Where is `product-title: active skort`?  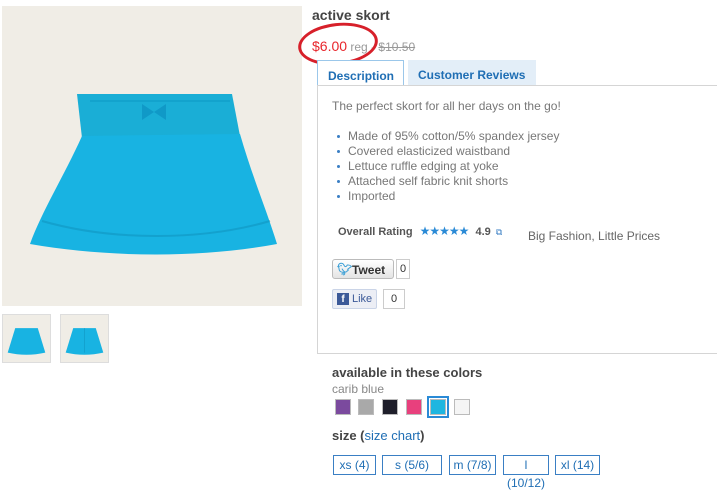
product-title: active skort is located at coordinates (351, 15).